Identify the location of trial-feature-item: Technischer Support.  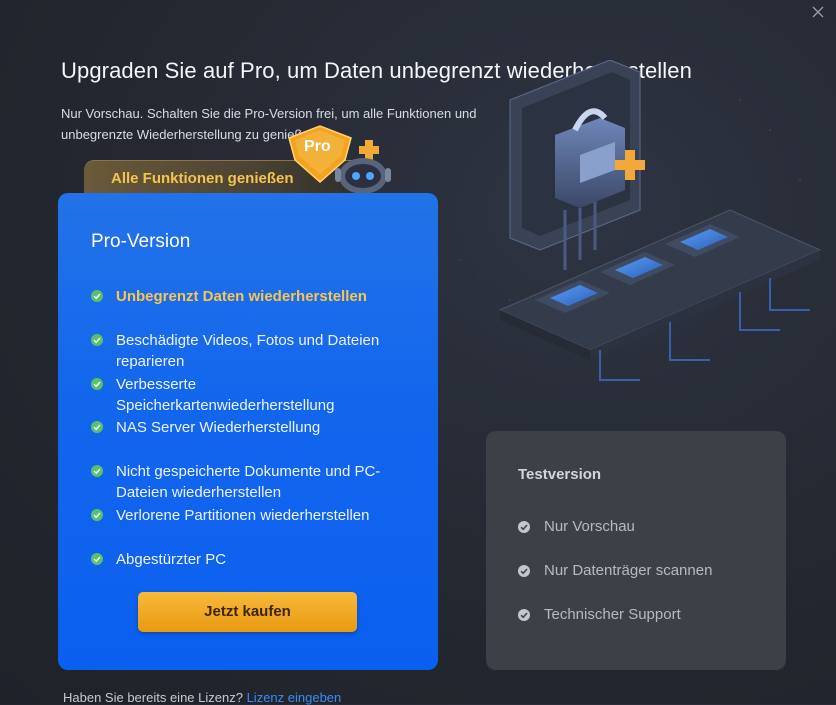
(599, 614).